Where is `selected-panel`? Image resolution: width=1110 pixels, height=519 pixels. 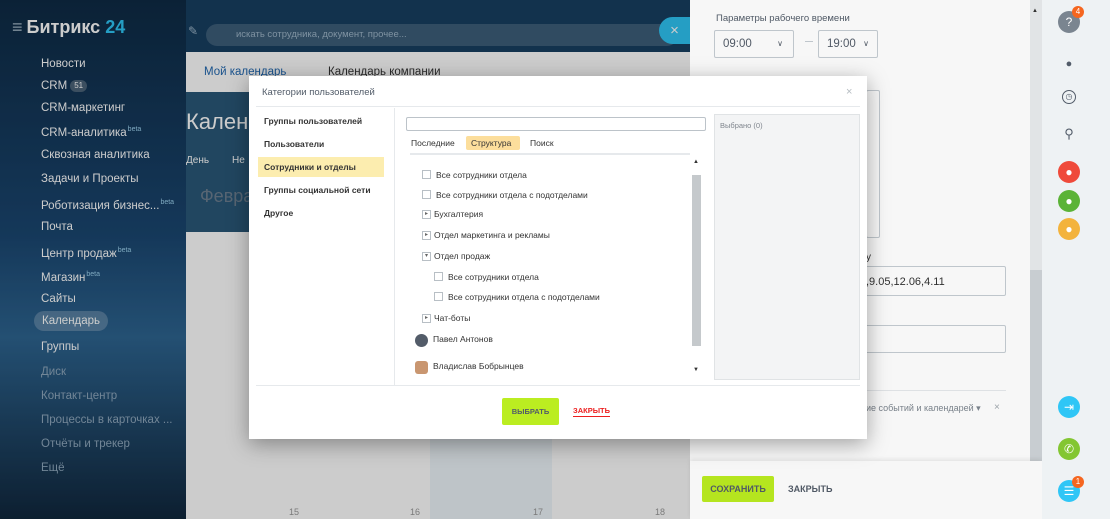
selected-panel is located at coordinates (787, 247).